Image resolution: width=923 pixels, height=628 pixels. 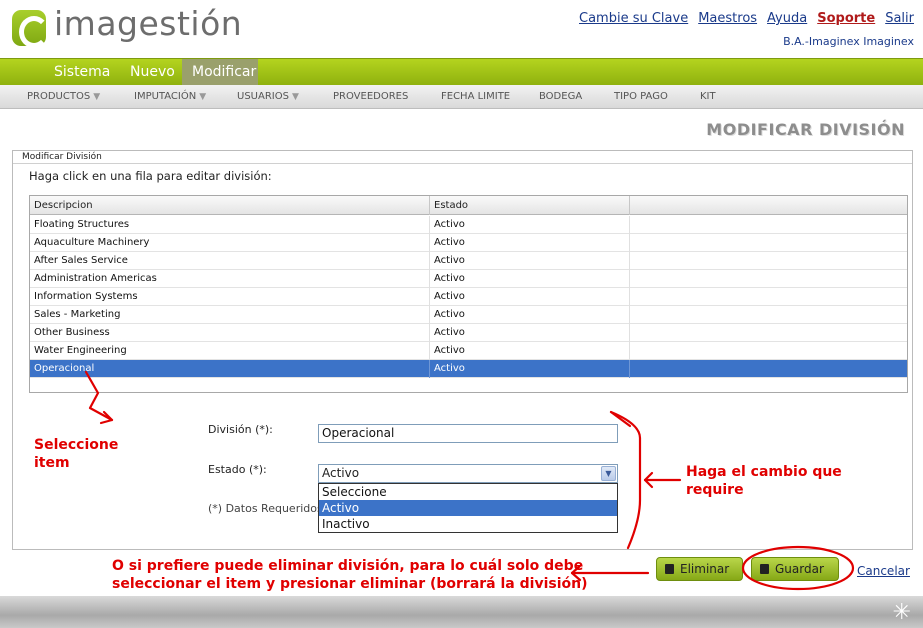 What do you see at coordinates (461, 612) in the screenshot?
I see `footer-bar: ✳` at bounding box center [461, 612].